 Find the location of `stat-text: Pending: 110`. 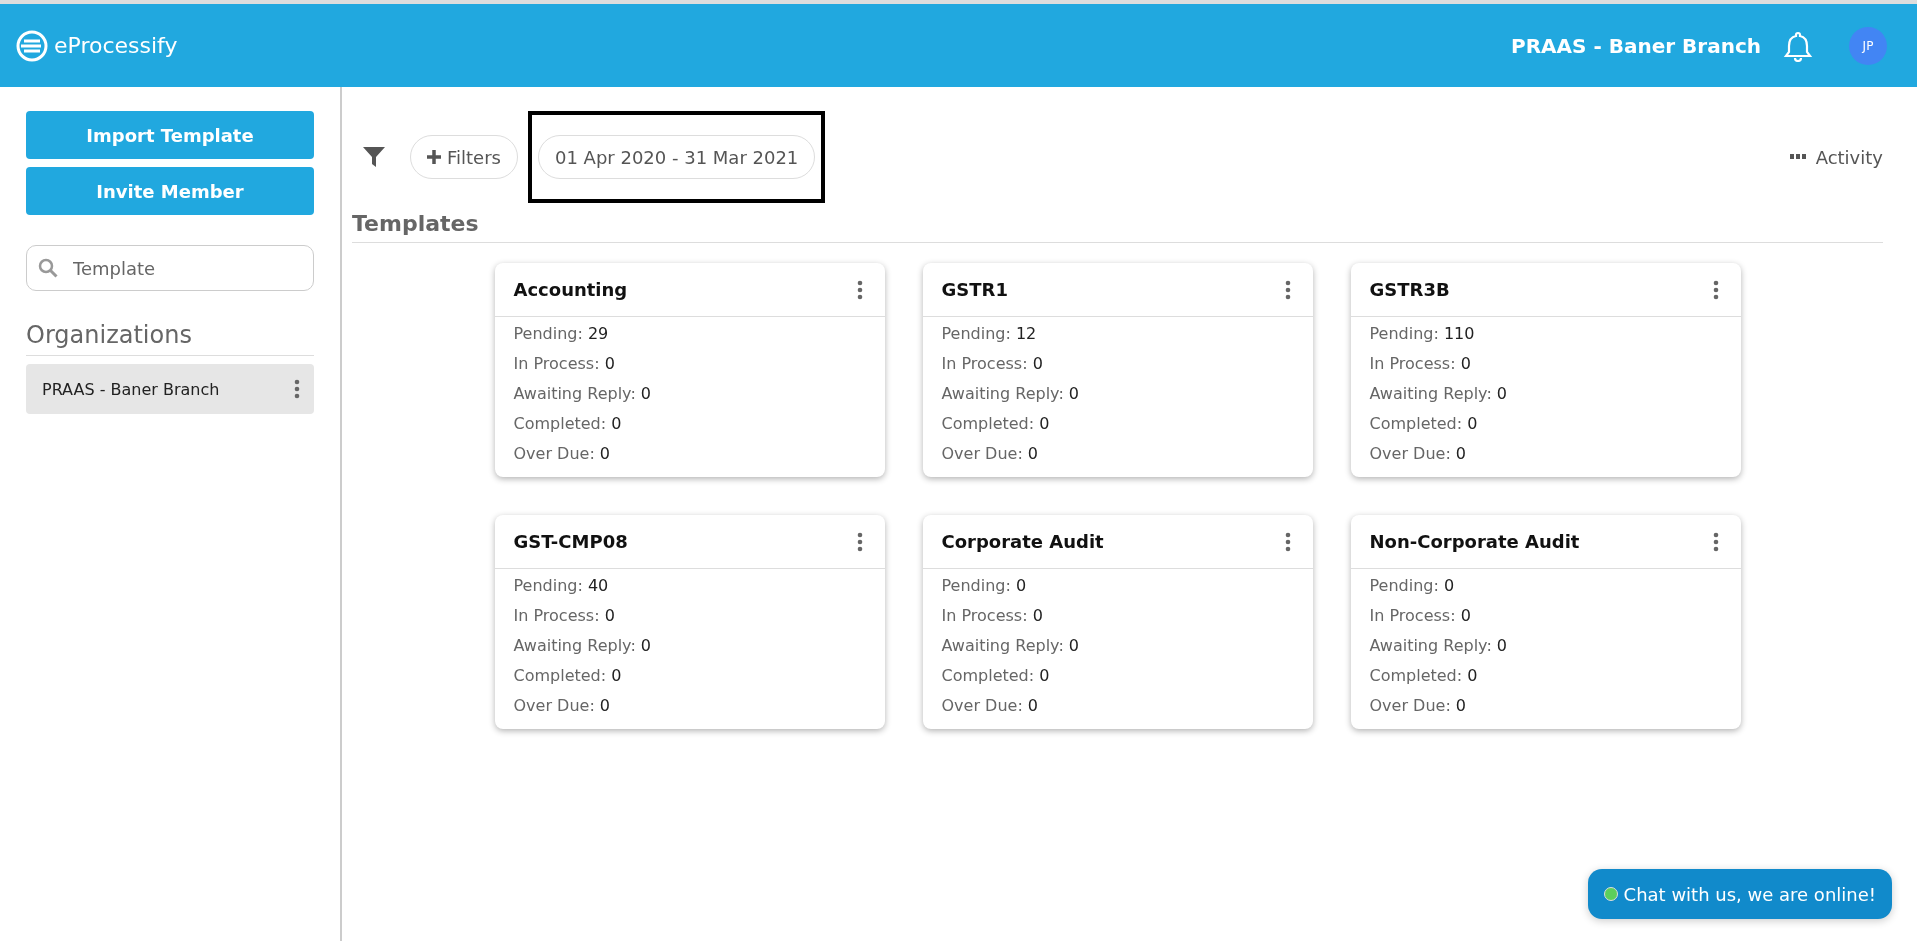

stat-text: Pending: 110 is located at coordinates (1422, 334).